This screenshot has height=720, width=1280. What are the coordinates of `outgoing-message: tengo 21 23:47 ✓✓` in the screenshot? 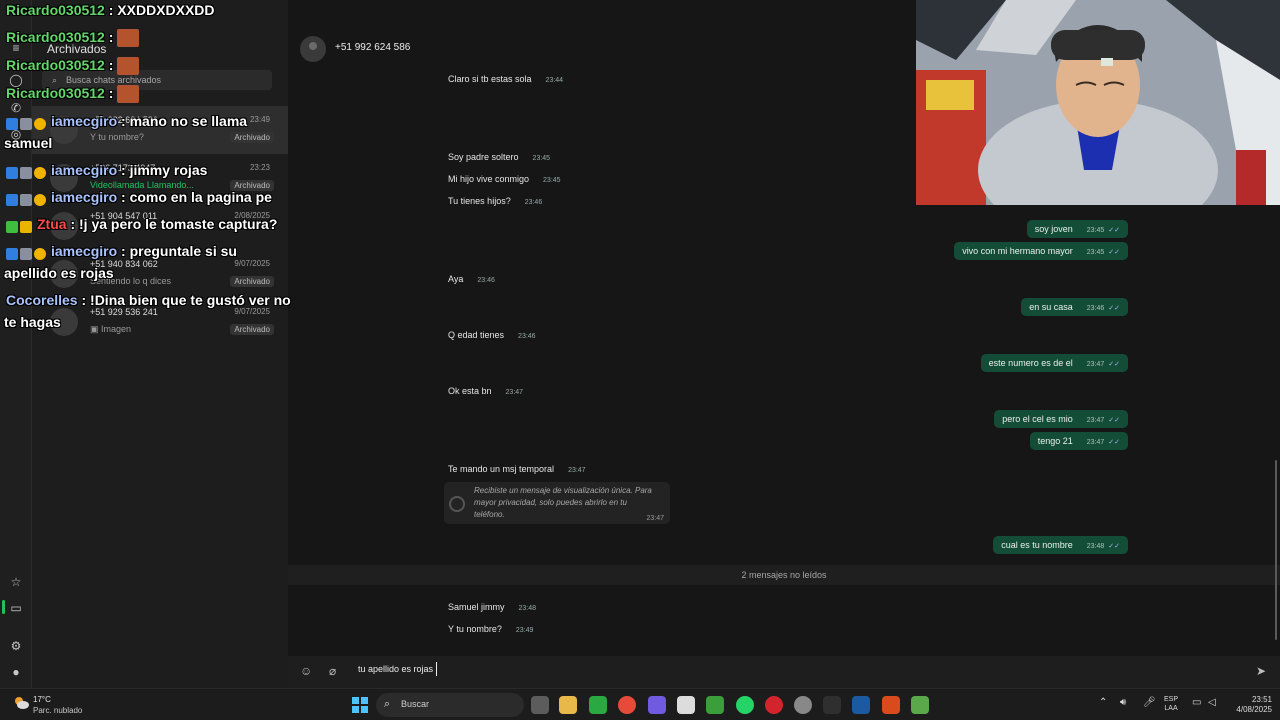 It's located at (1078, 441).